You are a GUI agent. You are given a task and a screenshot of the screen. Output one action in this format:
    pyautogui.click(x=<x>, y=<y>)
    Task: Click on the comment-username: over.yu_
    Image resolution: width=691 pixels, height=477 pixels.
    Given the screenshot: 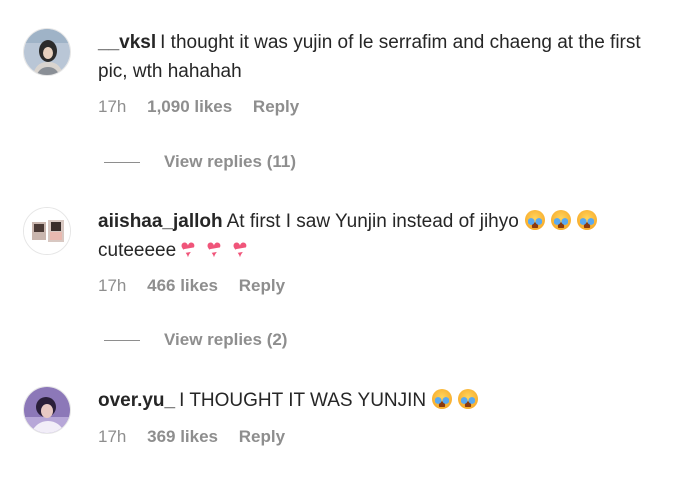 What is the action you would take?
    pyautogui.click(x=136, y=400)
    